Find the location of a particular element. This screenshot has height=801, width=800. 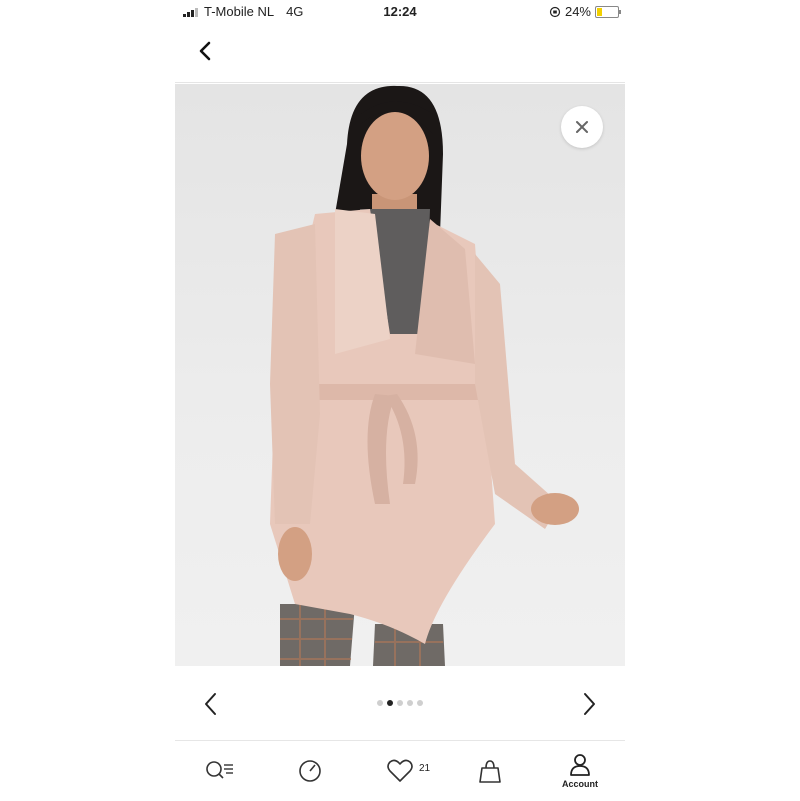

orientation-lock-icon is located at coordinates (555, 11).